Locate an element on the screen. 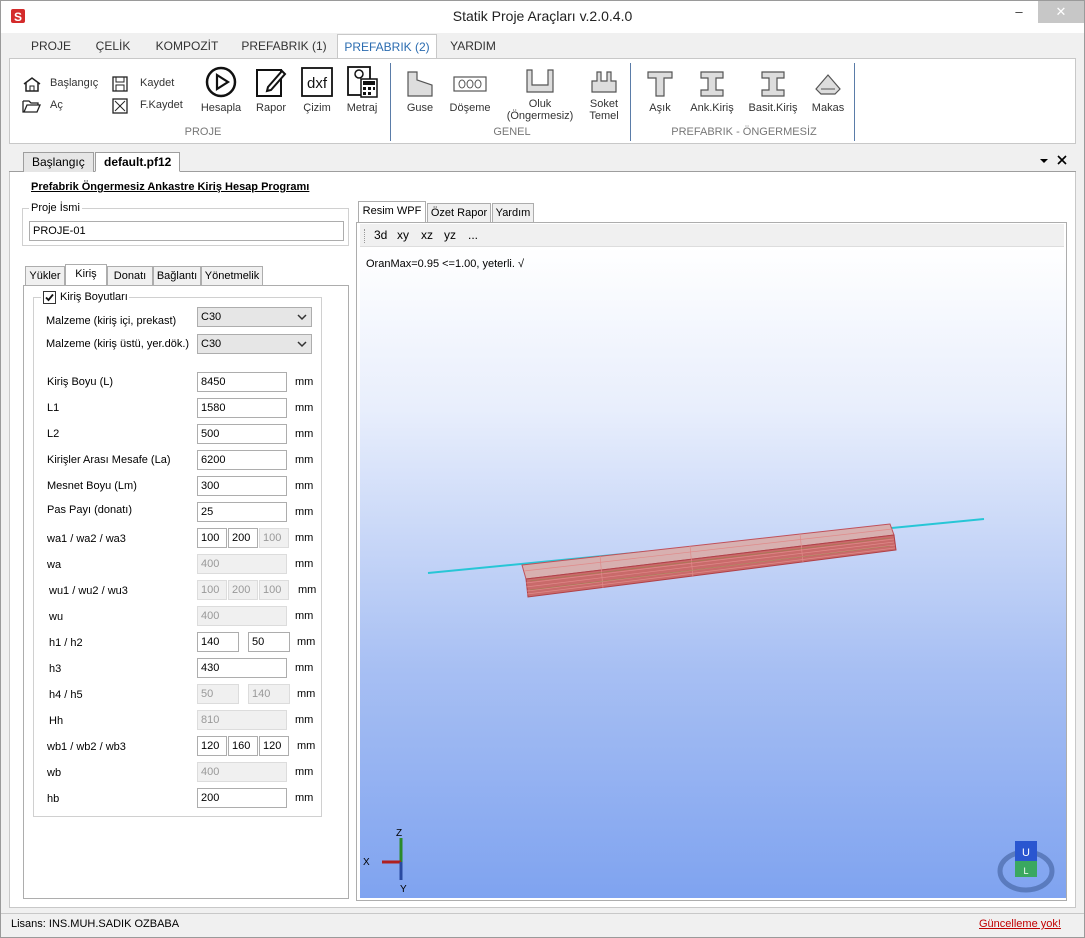 Image resolution: width=1085 pixels, height=938 pixels. baslangic-label: Başlangıç is located at coordinates (74, 83).